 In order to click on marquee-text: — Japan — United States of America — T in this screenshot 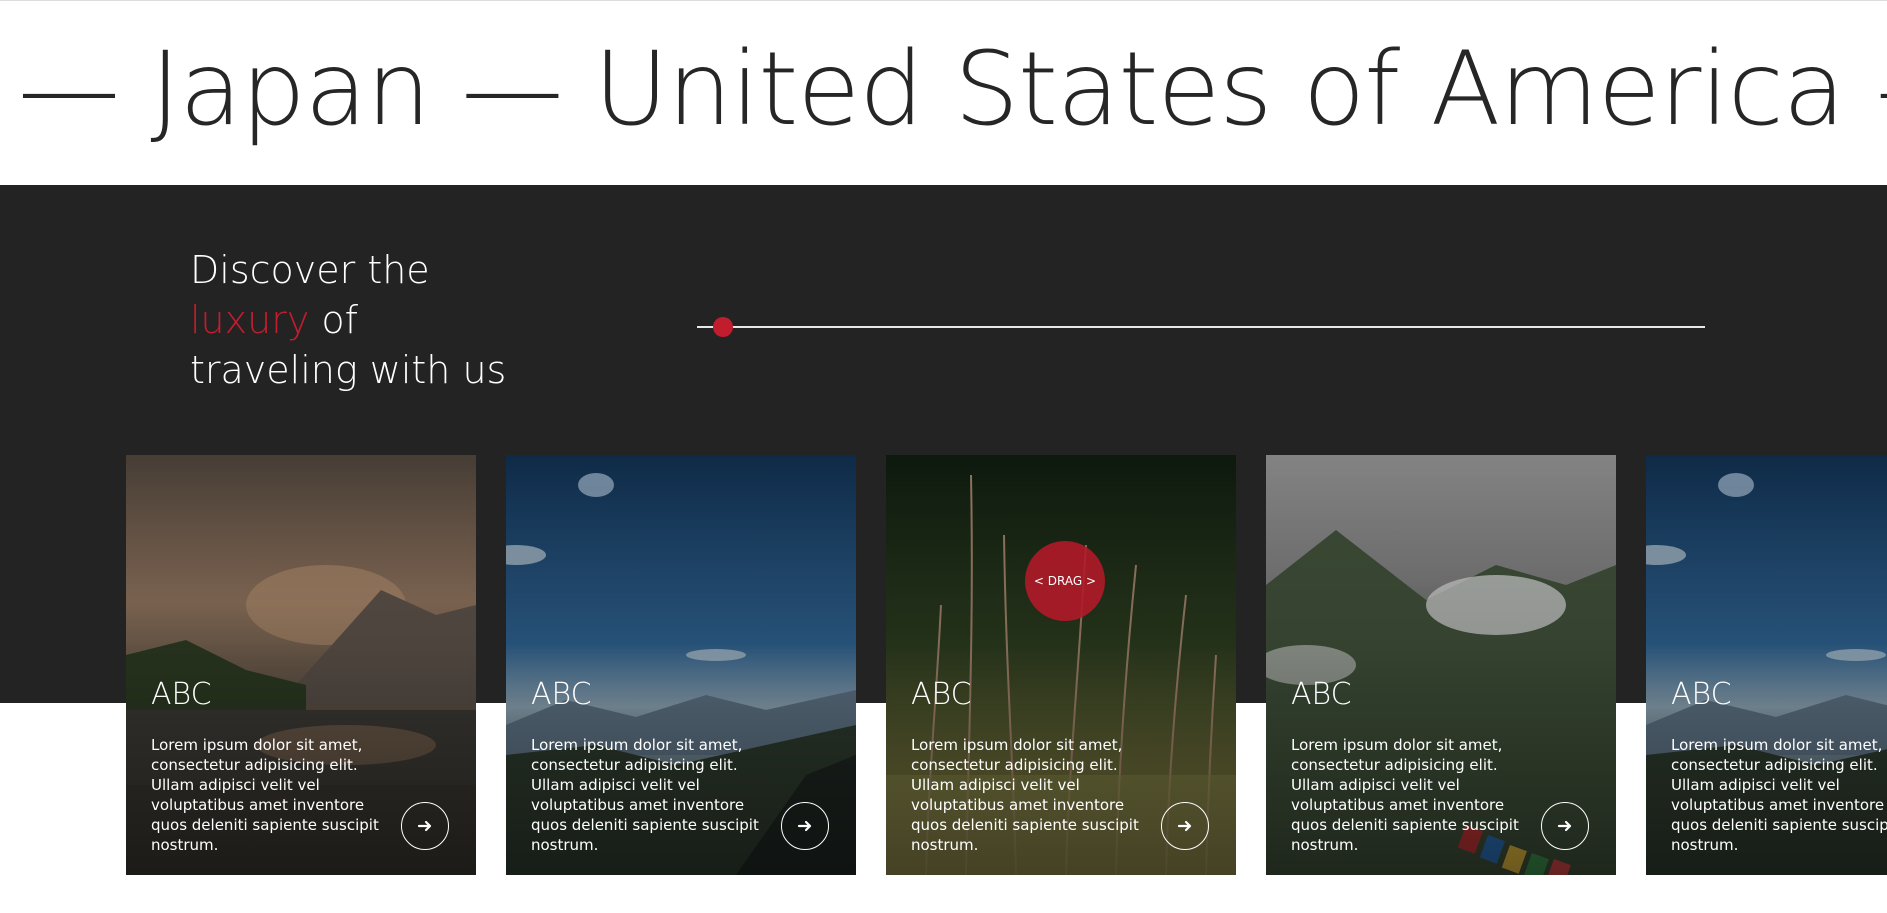, I will do `click(952, 89)`.